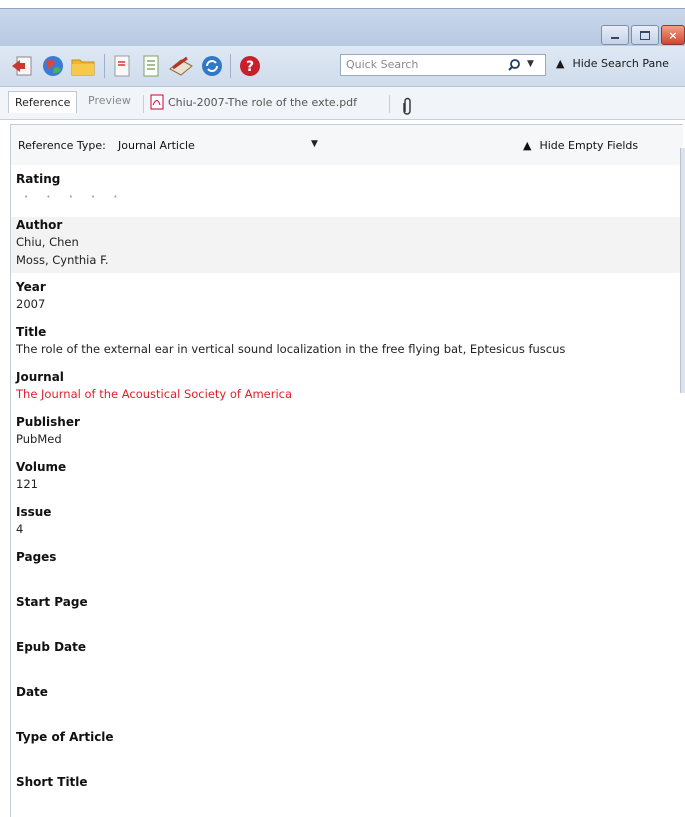 The height and width of the screenshot is (817, 685). Describe the element at coordinates (62, 260) in the screenshot. I see `author-value: Moss, Cynthia F.` at that location.